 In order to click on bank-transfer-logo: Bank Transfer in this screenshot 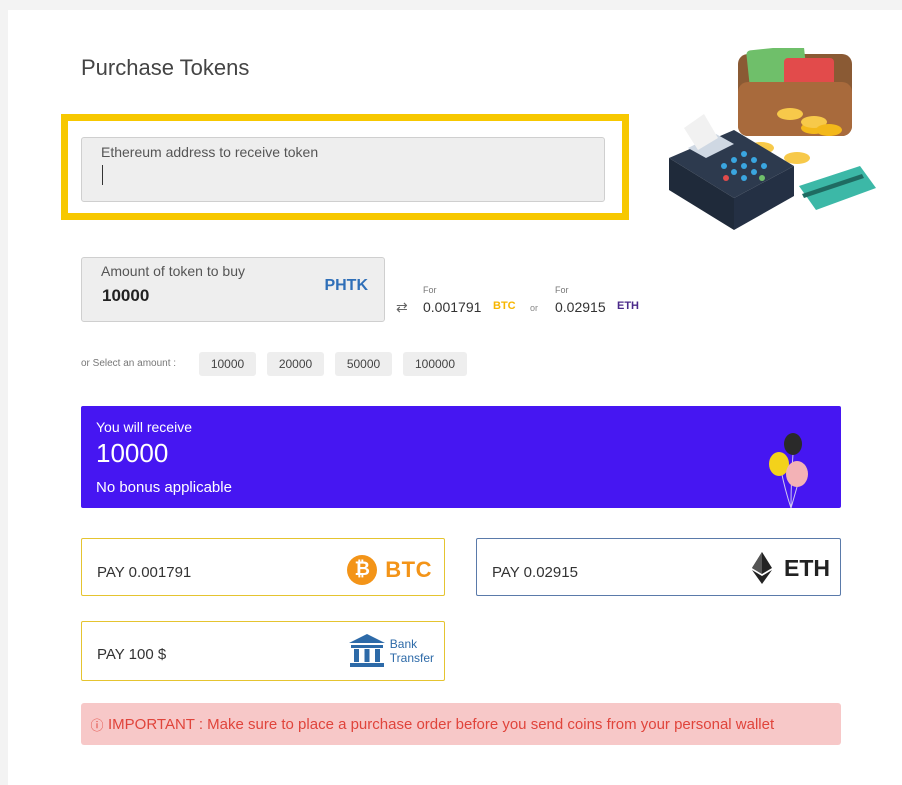, I will do `click(391, 651)`.